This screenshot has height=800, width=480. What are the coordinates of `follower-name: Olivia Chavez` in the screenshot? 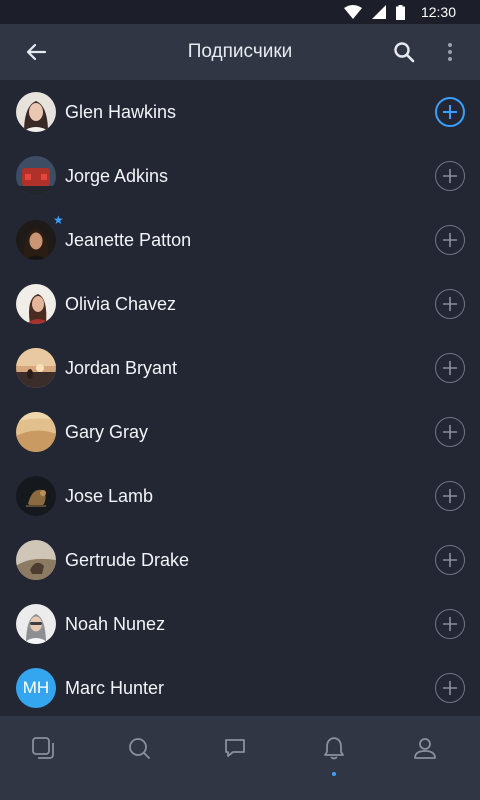 It's located at (121, 304).